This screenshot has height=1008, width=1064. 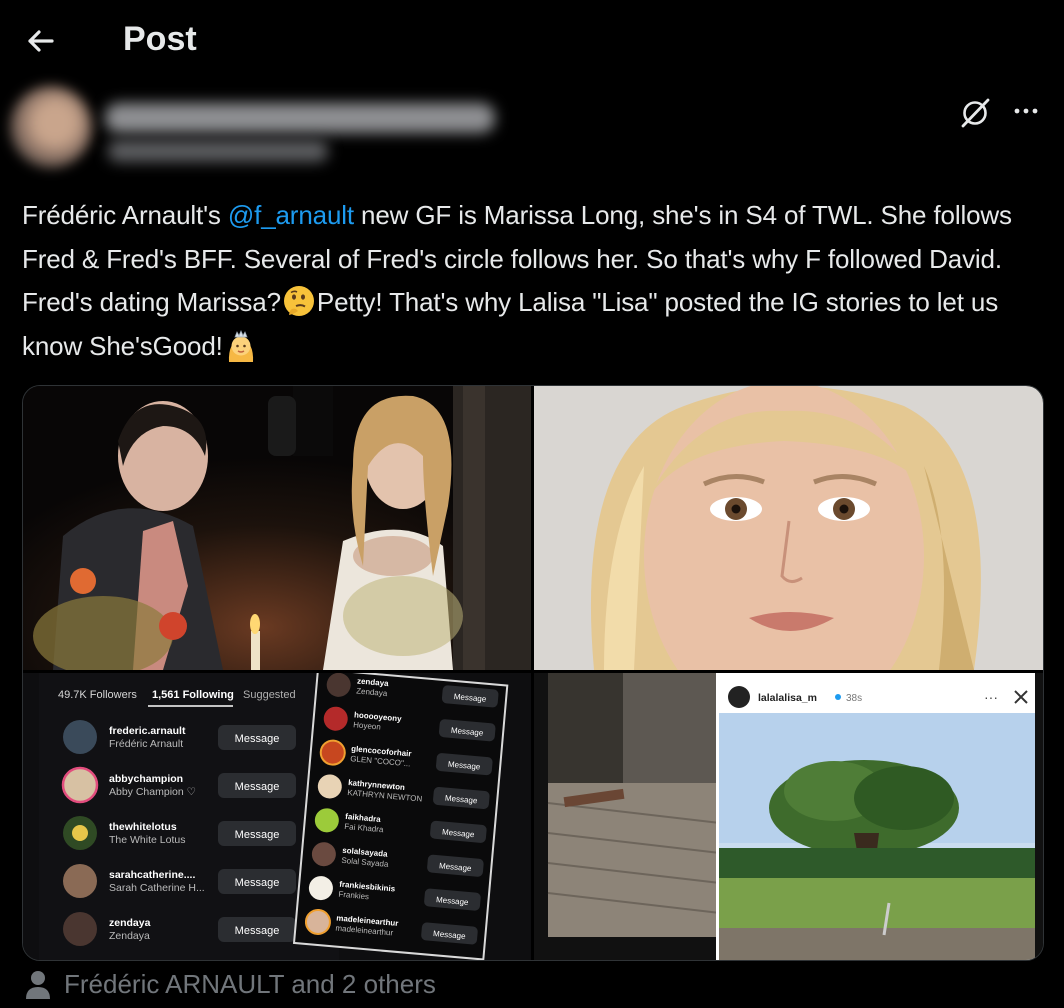 What do you see at coordinates (40, 42) in the screenshot?
I see `arrow-left-icon` at bounding box center [40, 42].